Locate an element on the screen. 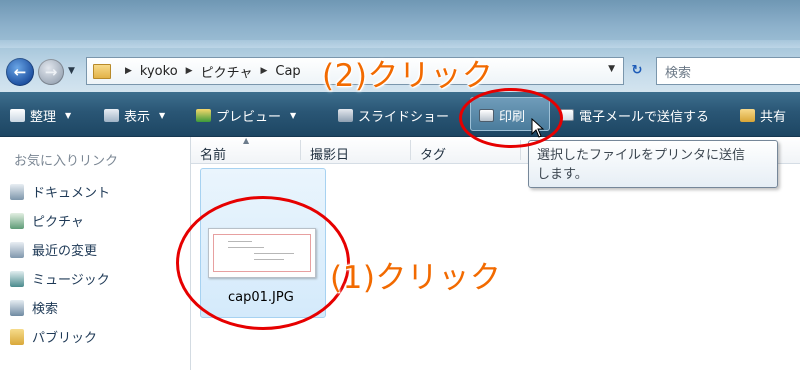 The height and width of the screenshot is (370, 800). tooltip-line-2: します。 is located at coordinates (562, 174).